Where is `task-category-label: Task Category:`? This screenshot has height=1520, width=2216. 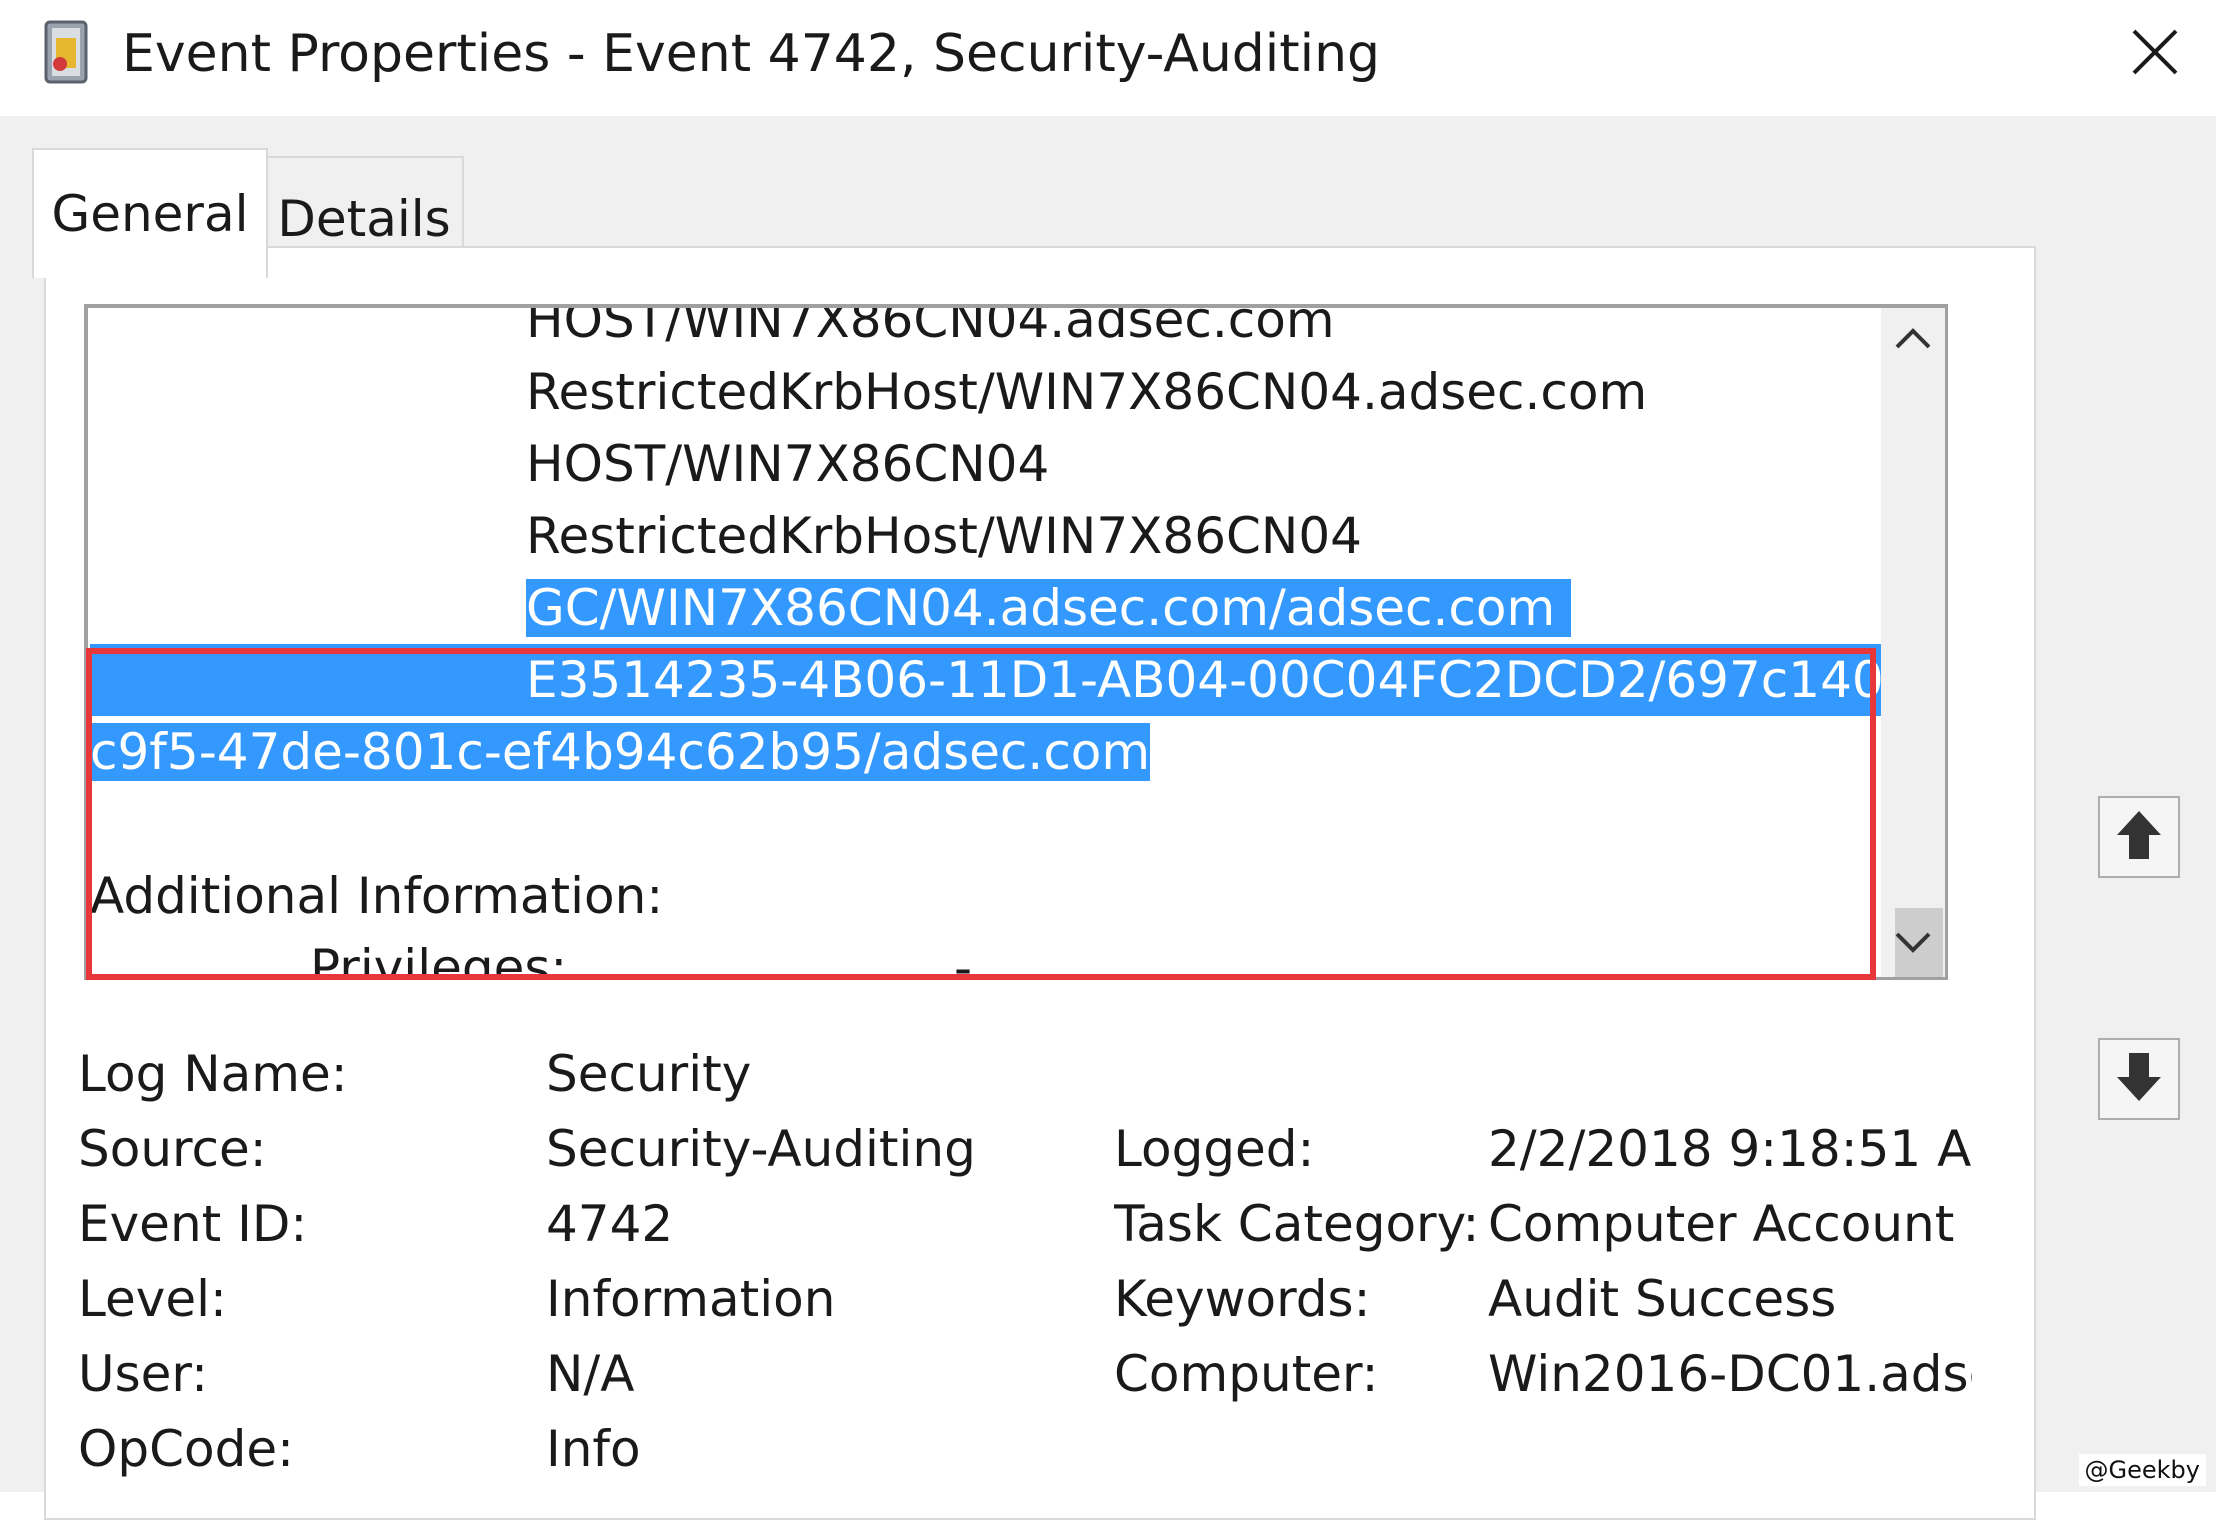
task-category-label: Task Category: is located at coordinates (1297, 1224).